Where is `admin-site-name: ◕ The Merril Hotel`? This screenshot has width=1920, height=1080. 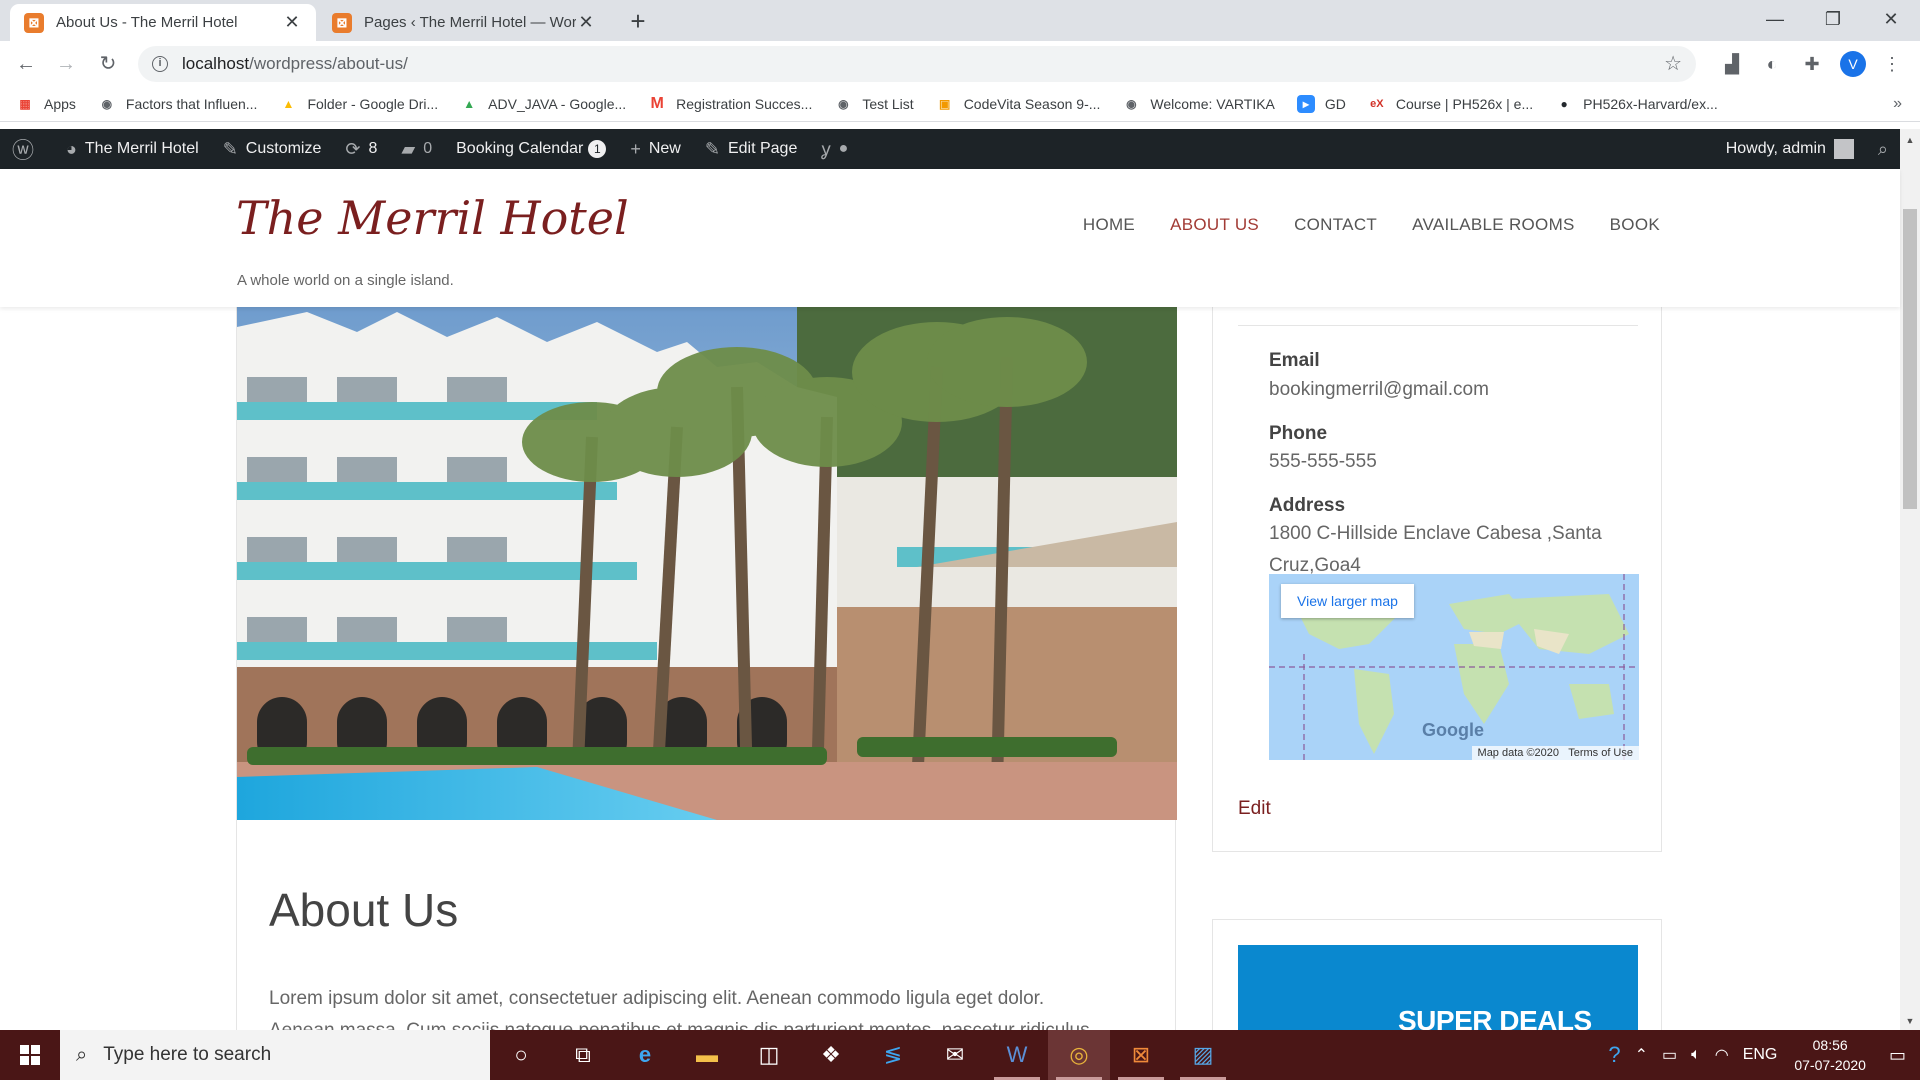
admin-site-name: ◕ The Merril Hotel is located at coordinates (132, 149).